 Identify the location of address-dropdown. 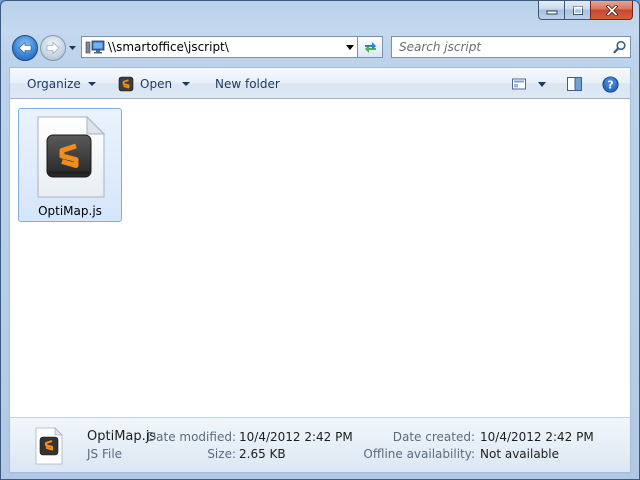
(350, 47).